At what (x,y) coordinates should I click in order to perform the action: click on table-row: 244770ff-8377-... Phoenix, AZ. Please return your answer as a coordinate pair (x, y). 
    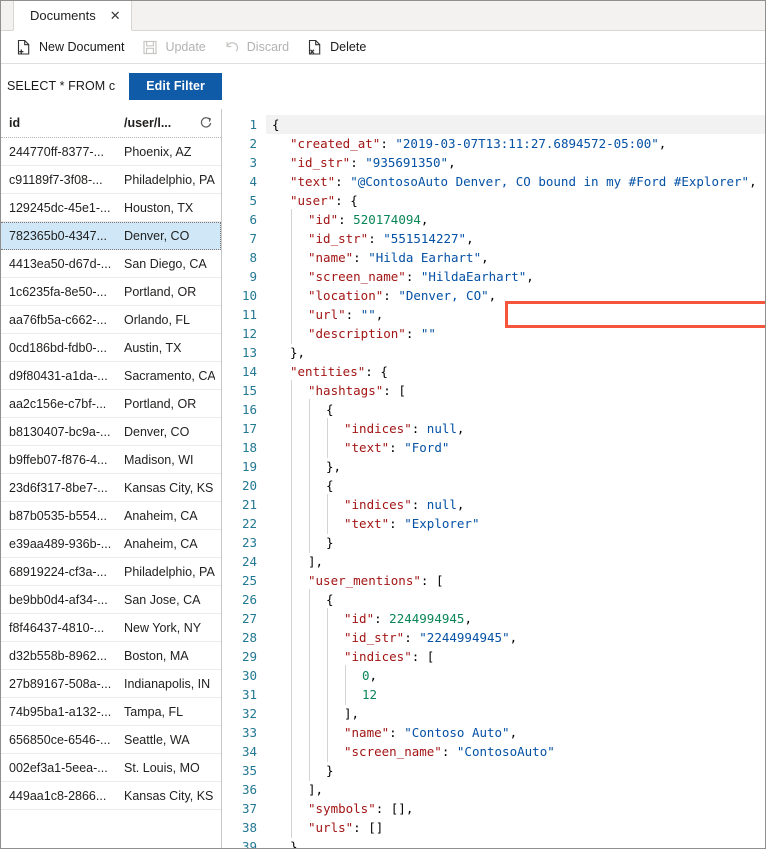
    Looking at the image, I should click on (111, 152).